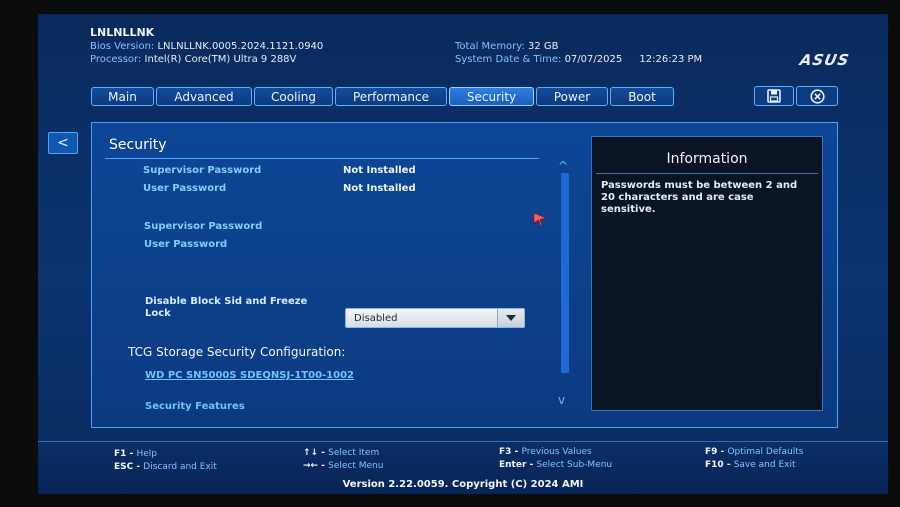 This screenshot has width=900, height=507. Describe the element at coordinates (574, 465) in the screenshot. I see `enter-desc: Select Sub-Menu` at that location.